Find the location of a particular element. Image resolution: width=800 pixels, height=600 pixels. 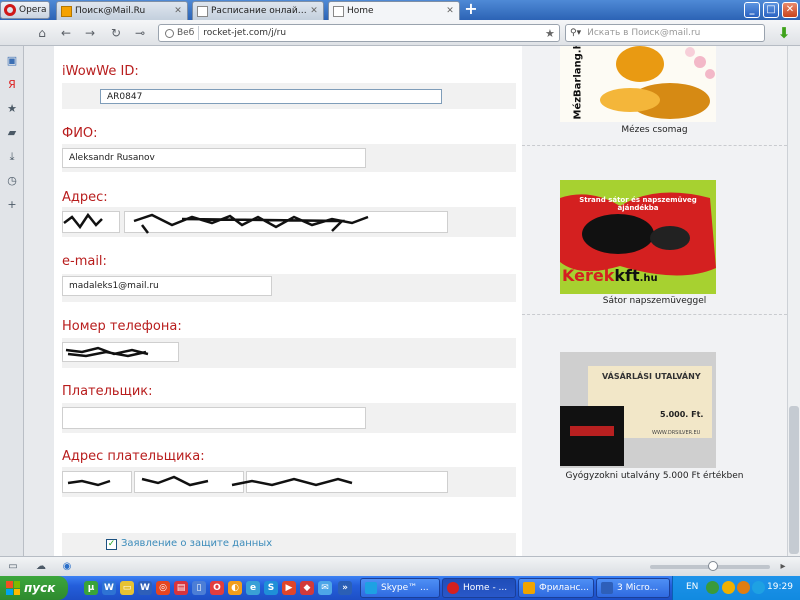

skype-quicklaunch-icon: S is located at coordinates (271, 588).